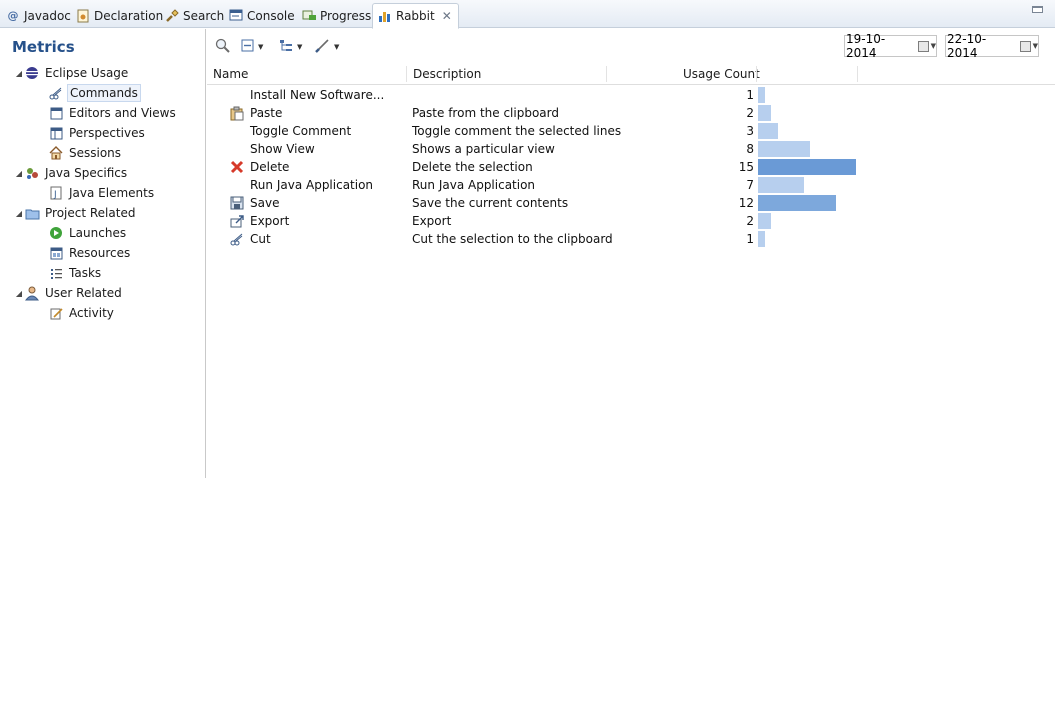 The image size is (1055, 708). Describe the element at coordinates (346, 15) in the screenshot. I see `tab-label: Progress` at that location.